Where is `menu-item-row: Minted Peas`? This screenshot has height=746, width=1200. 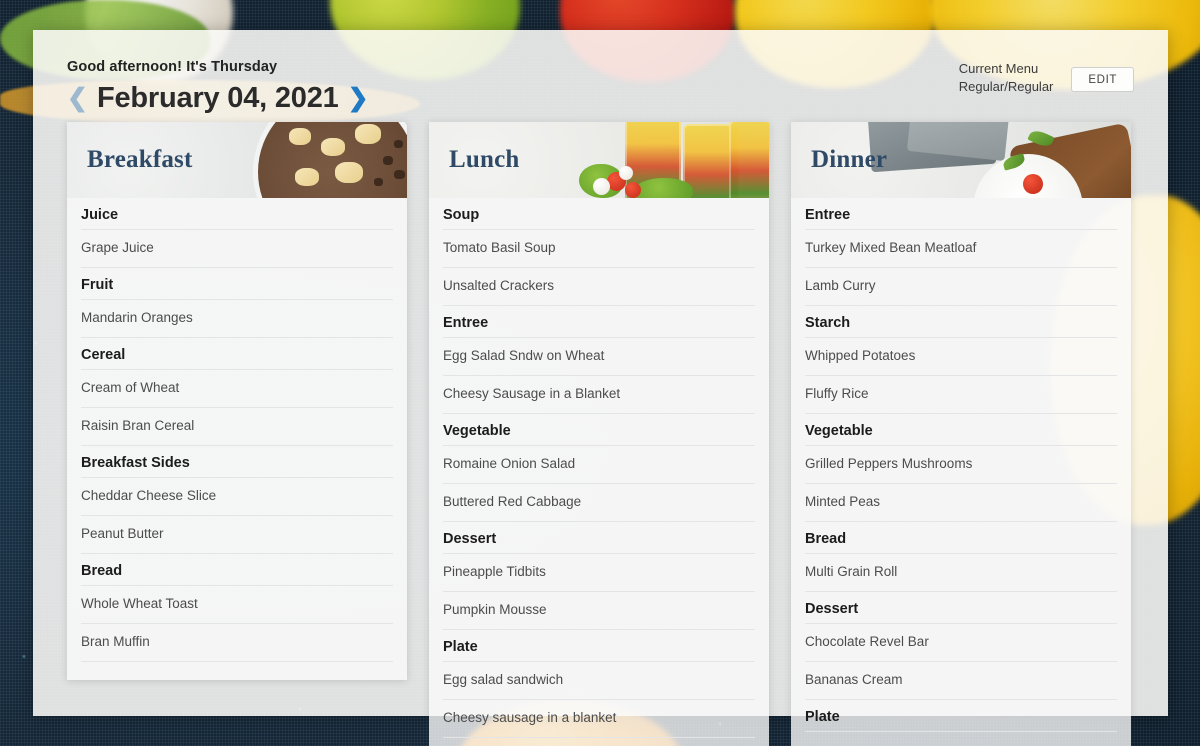
menu-item-row: Minted Peas is located at coordinates (961, 503).